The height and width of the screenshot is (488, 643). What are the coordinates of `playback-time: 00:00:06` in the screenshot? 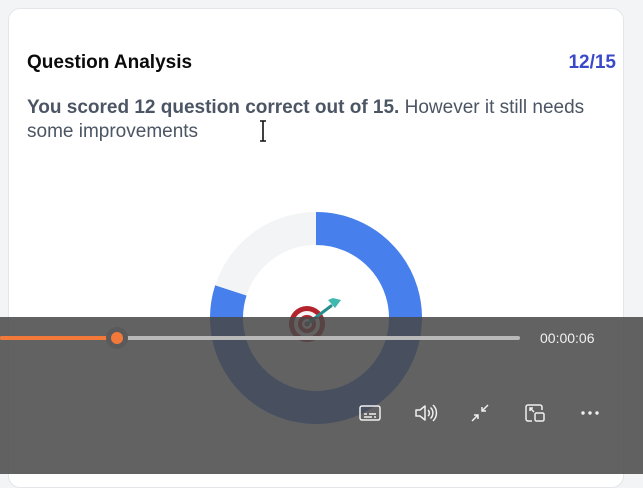 It's located at (567, 338).